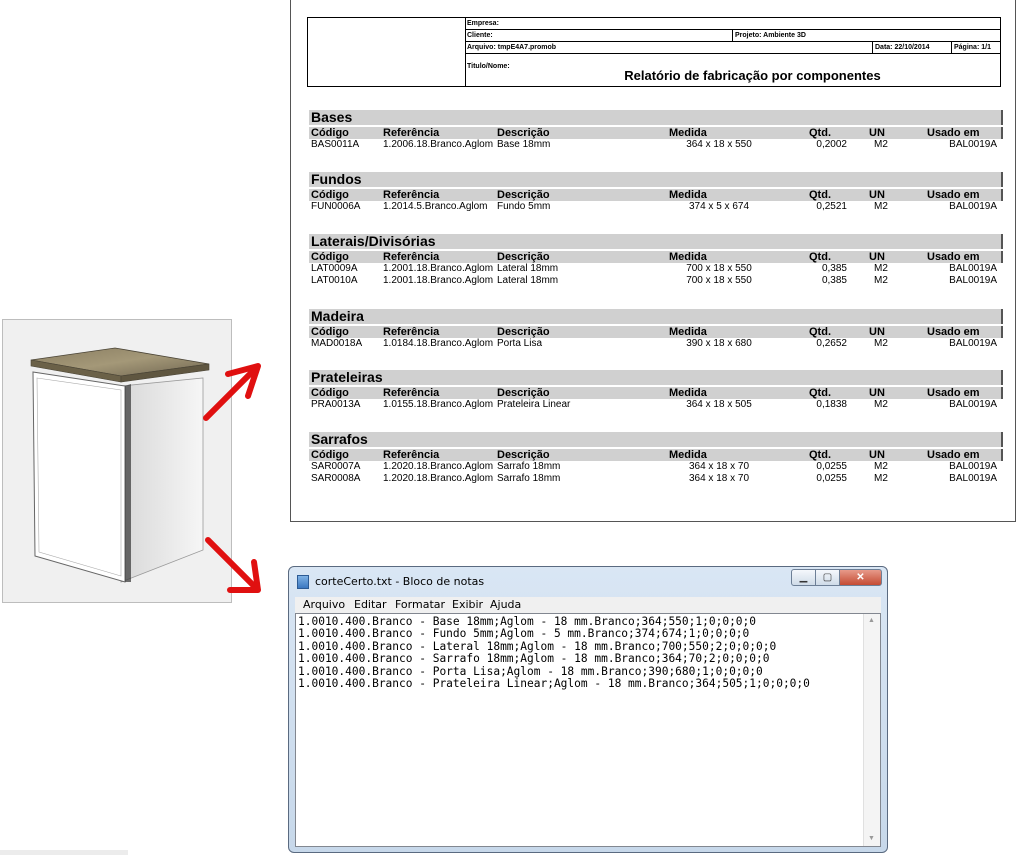  I want to click on table-cell: 374 x 5 x 674, so click(719, 206).